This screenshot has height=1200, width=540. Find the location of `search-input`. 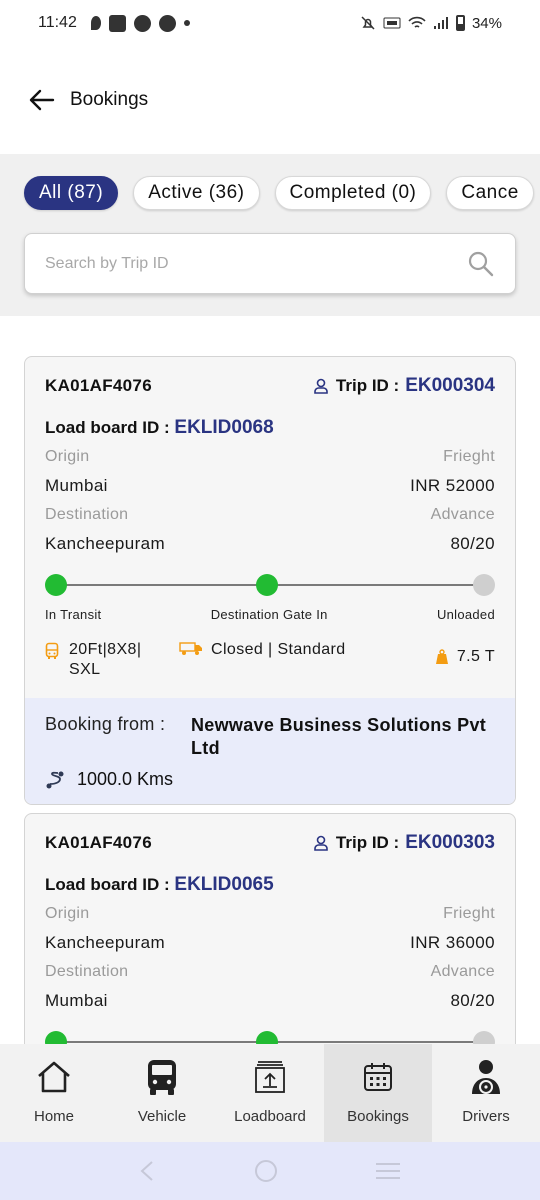

search-input is located at coordinates (256, 263).